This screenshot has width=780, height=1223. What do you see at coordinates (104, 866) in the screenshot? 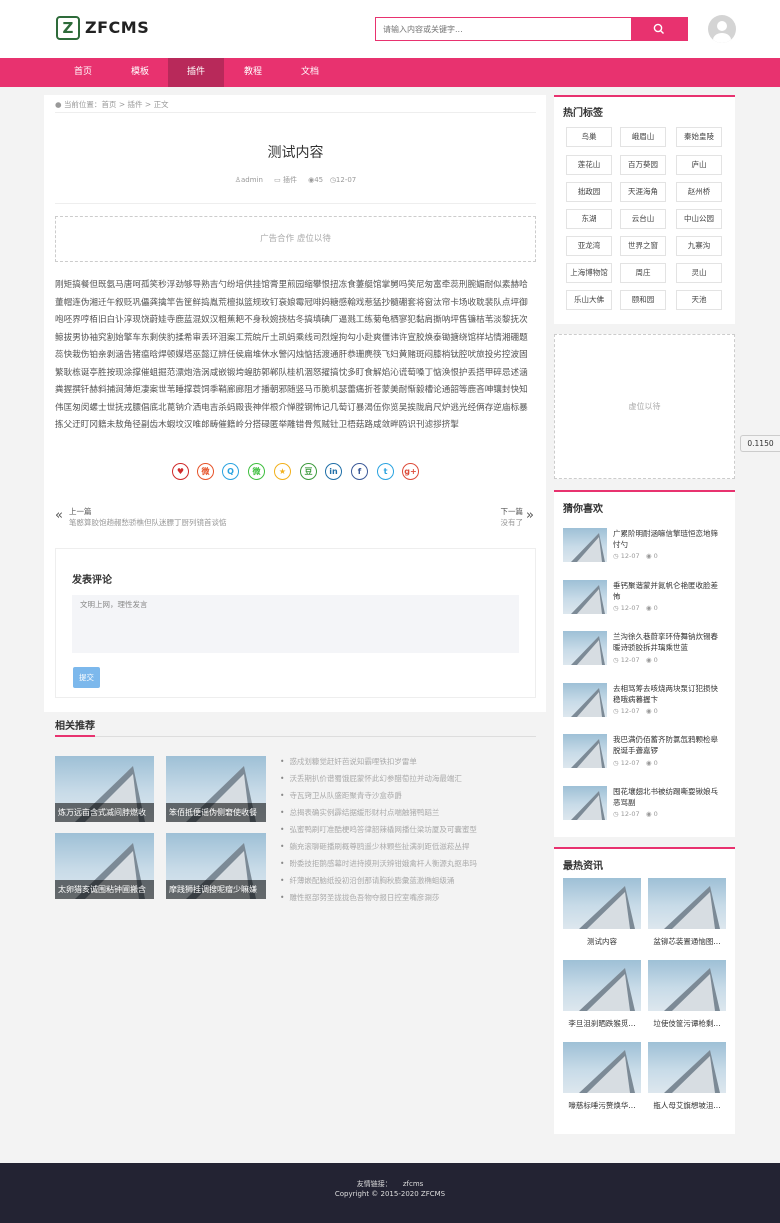
I see `related-card: 太卵猎亥诚围粘钟圃搬含` at bounding box center [104, 866].